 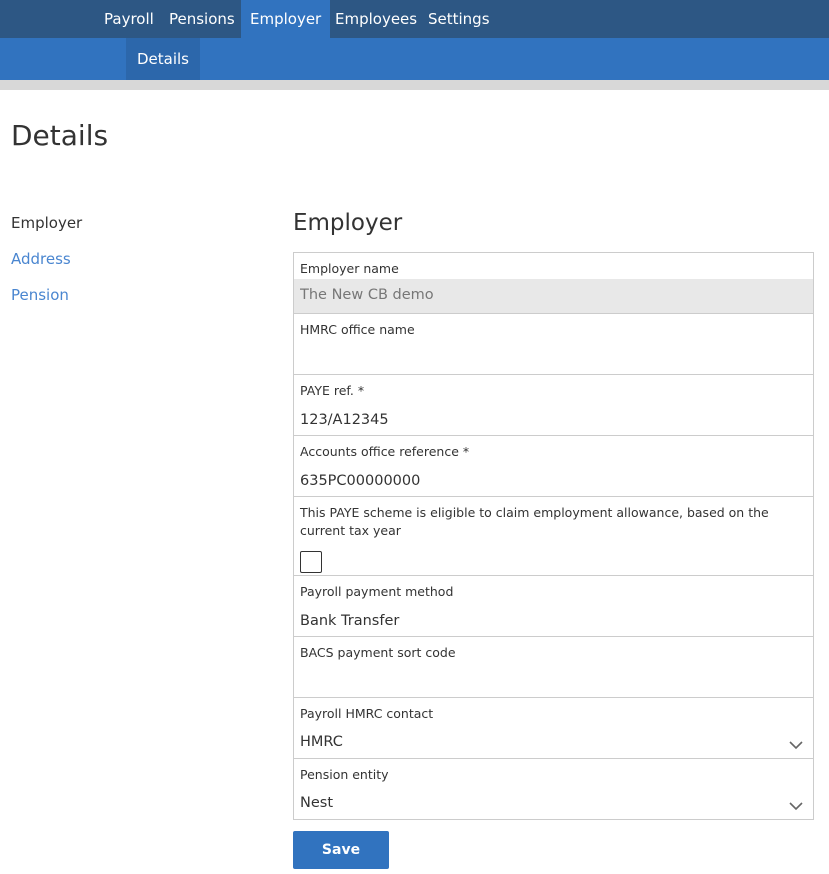 I want to click on payroll-payment-method-input, so click(x=553, y=621).